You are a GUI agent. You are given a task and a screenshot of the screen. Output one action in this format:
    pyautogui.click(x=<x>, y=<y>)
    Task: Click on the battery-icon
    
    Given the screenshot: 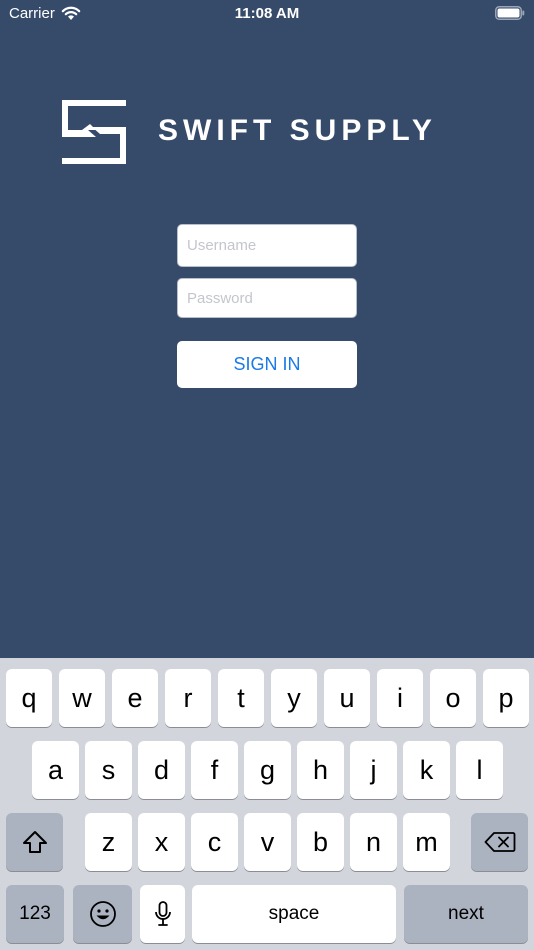 What is the action you would take?
    pyautogui.click(x=510, y=13)
    